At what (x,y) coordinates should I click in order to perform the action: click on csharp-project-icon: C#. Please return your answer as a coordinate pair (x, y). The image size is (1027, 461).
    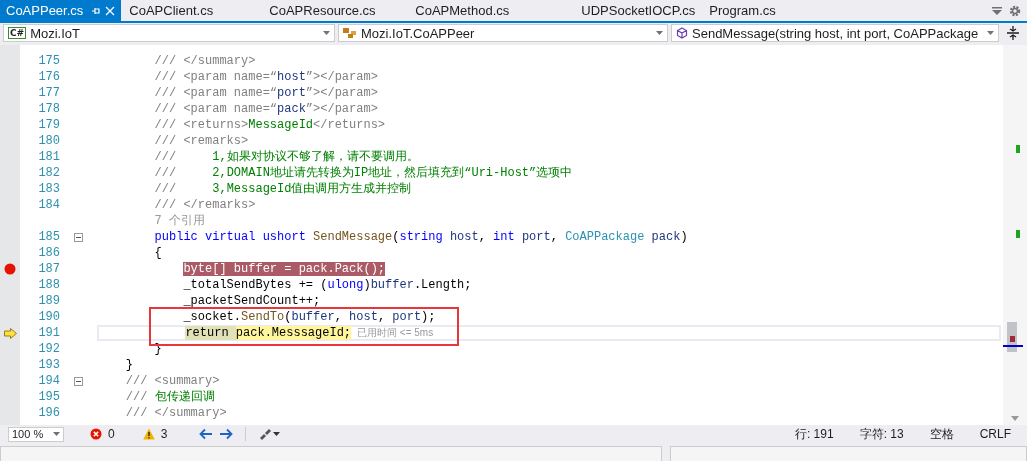
    Looking at the image, I should click on (17, 33).